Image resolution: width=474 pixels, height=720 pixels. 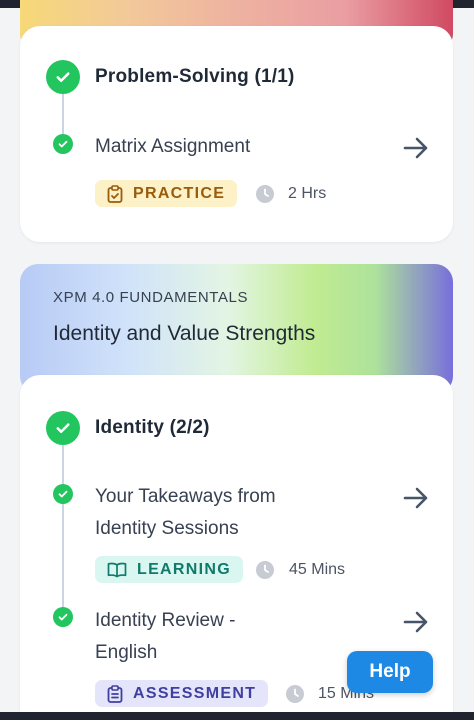 I want to click on clipboard-check-icon, so click(x=115, y=193).